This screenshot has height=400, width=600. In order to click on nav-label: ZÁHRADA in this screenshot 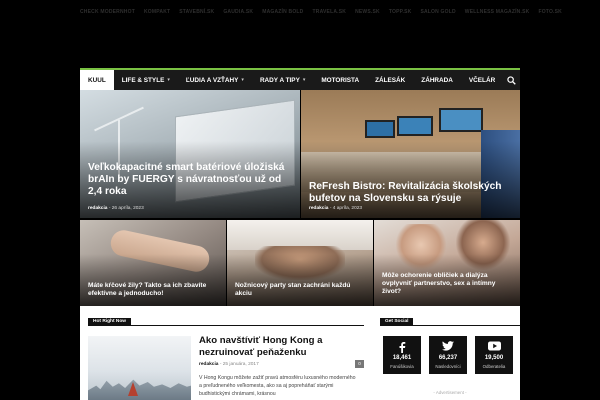, I will do `click(437, 80)`.